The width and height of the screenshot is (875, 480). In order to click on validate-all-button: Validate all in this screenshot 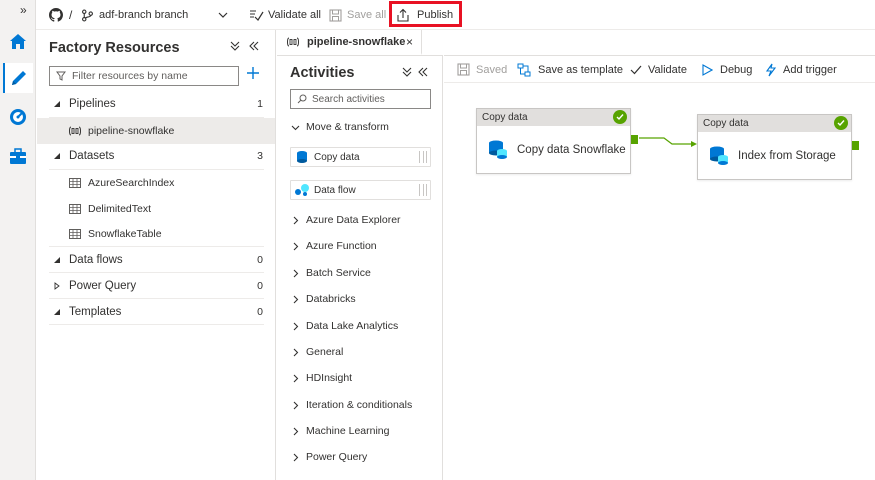, I will do `click(285, 15)`.